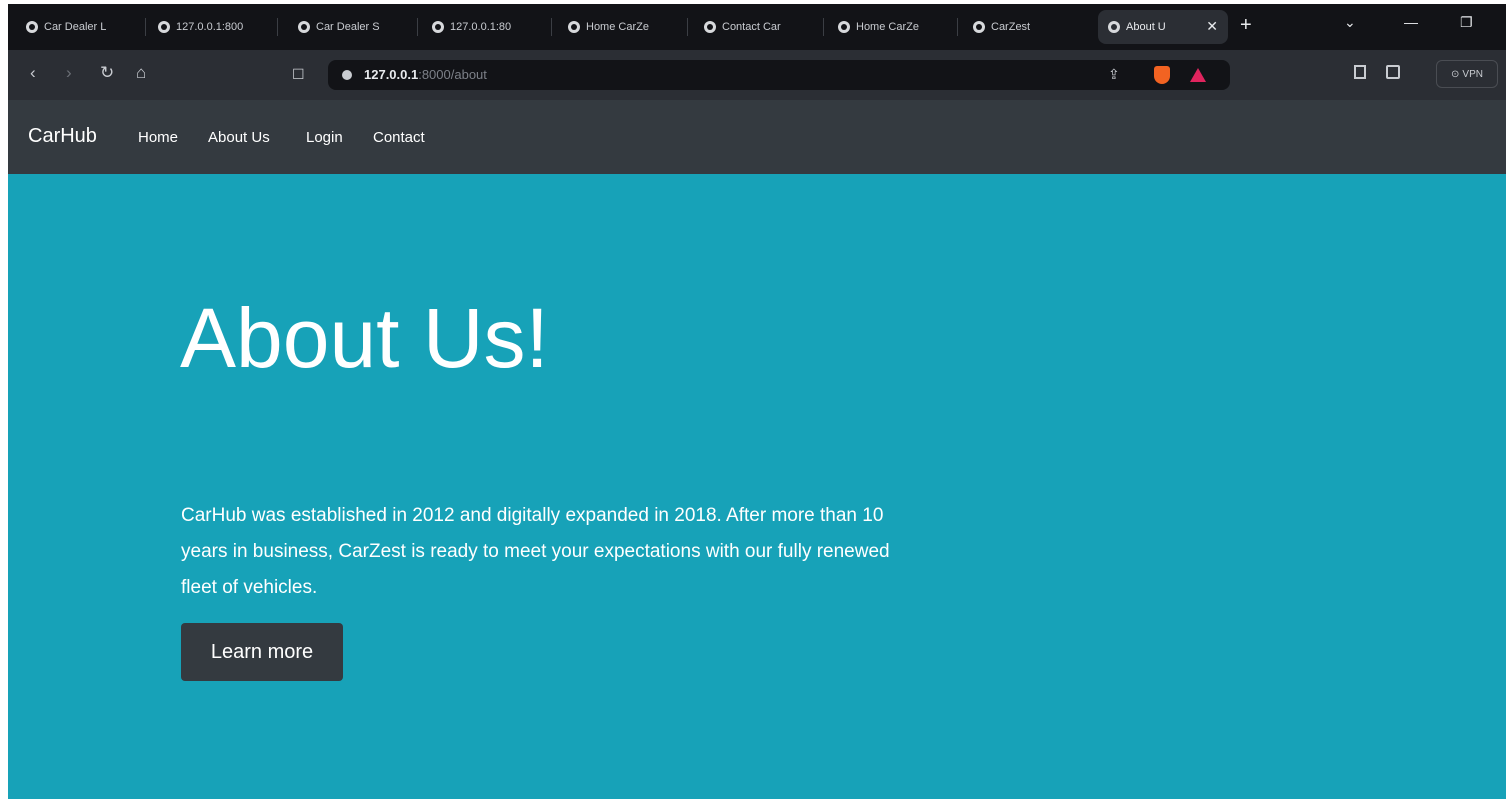 This screenshot has width=1506, height=799. What do you see at coordinates (391, 74) in the screenshot?
I see `url-host: 127.0.0.1` at bounding box center [391, 74].